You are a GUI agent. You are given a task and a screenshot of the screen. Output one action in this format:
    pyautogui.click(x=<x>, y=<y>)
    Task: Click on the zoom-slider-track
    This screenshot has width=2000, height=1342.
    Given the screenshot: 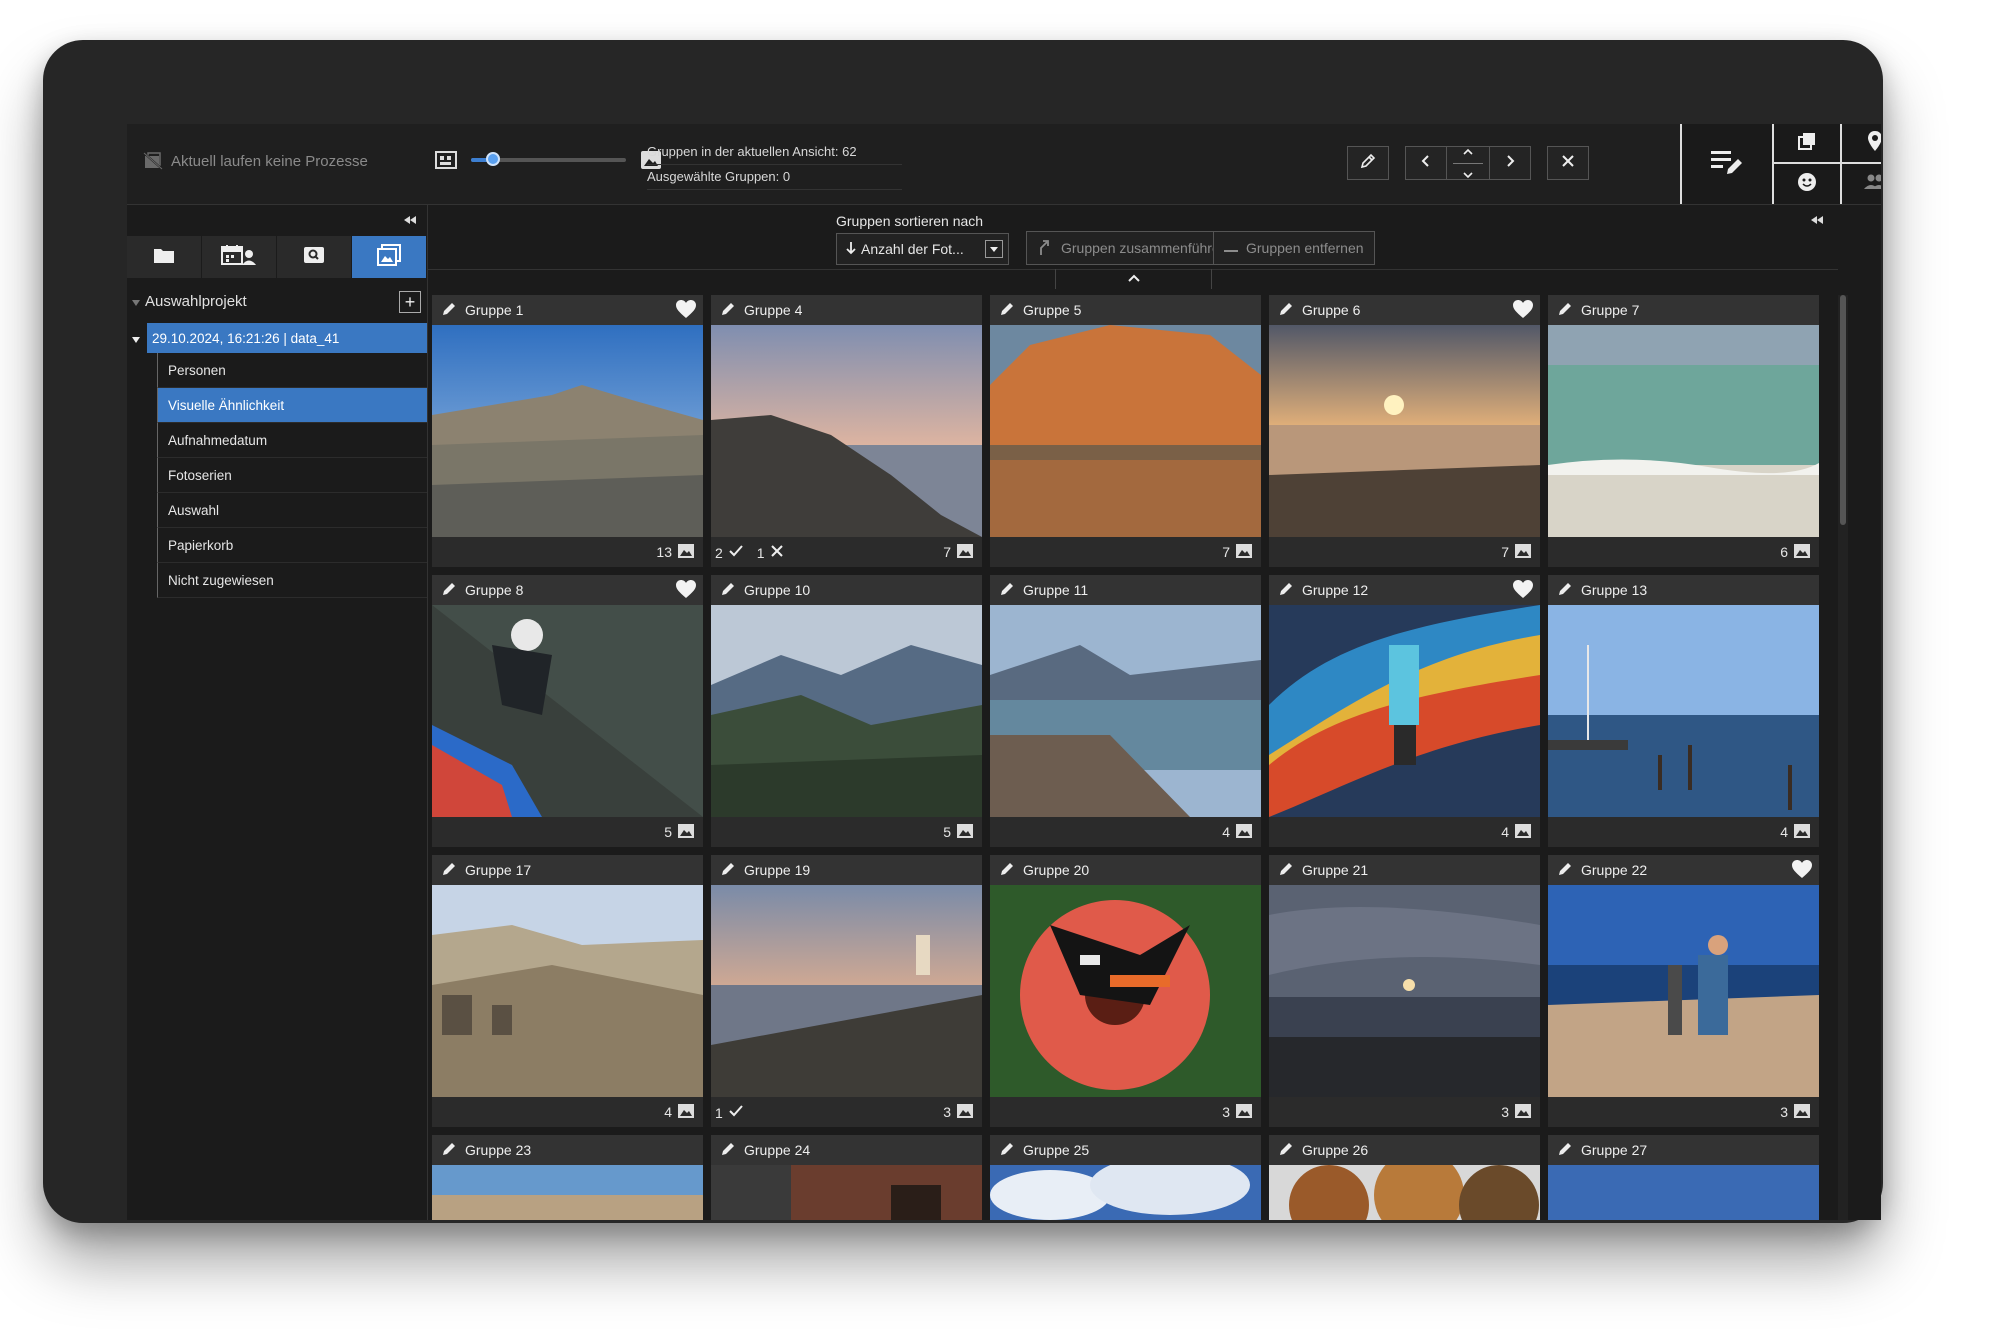 What is the action you would take?
    pyautogui.click(x=548, y=159)
    